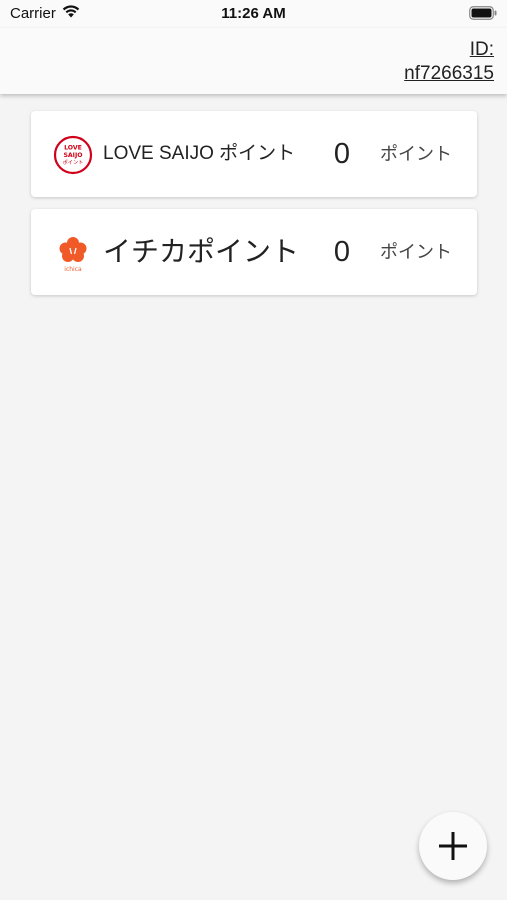 Image resolution: width=507 pixels, height=900 pixels. I want to click on status-bar: Carrier 11:26 AM, so click(253, 14).